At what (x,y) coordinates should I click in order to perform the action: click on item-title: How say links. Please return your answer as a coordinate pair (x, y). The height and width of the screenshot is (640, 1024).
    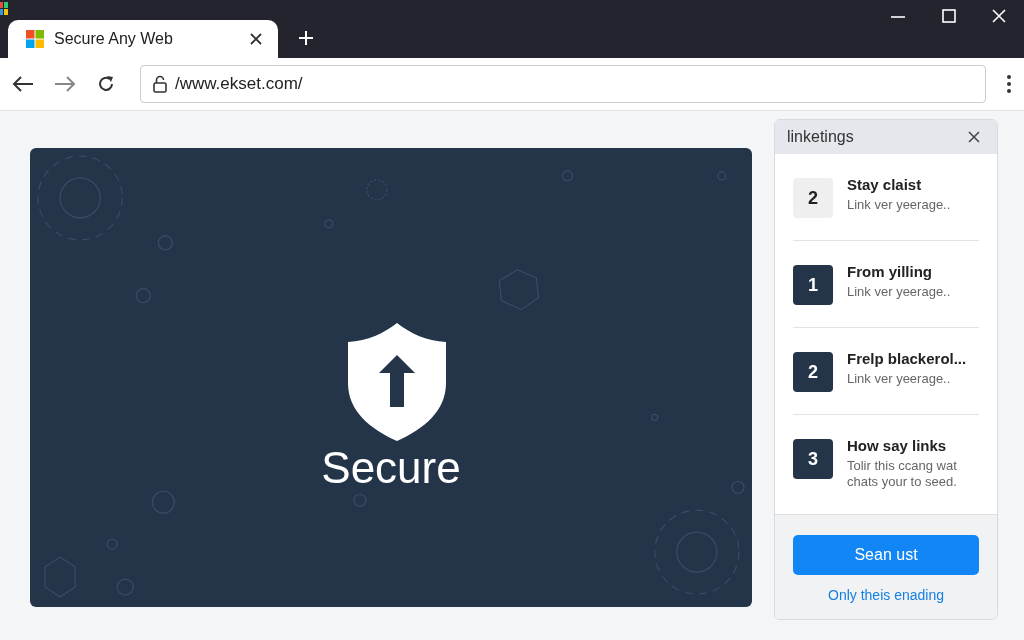
    Looking at the image, I should click on (897, 445).